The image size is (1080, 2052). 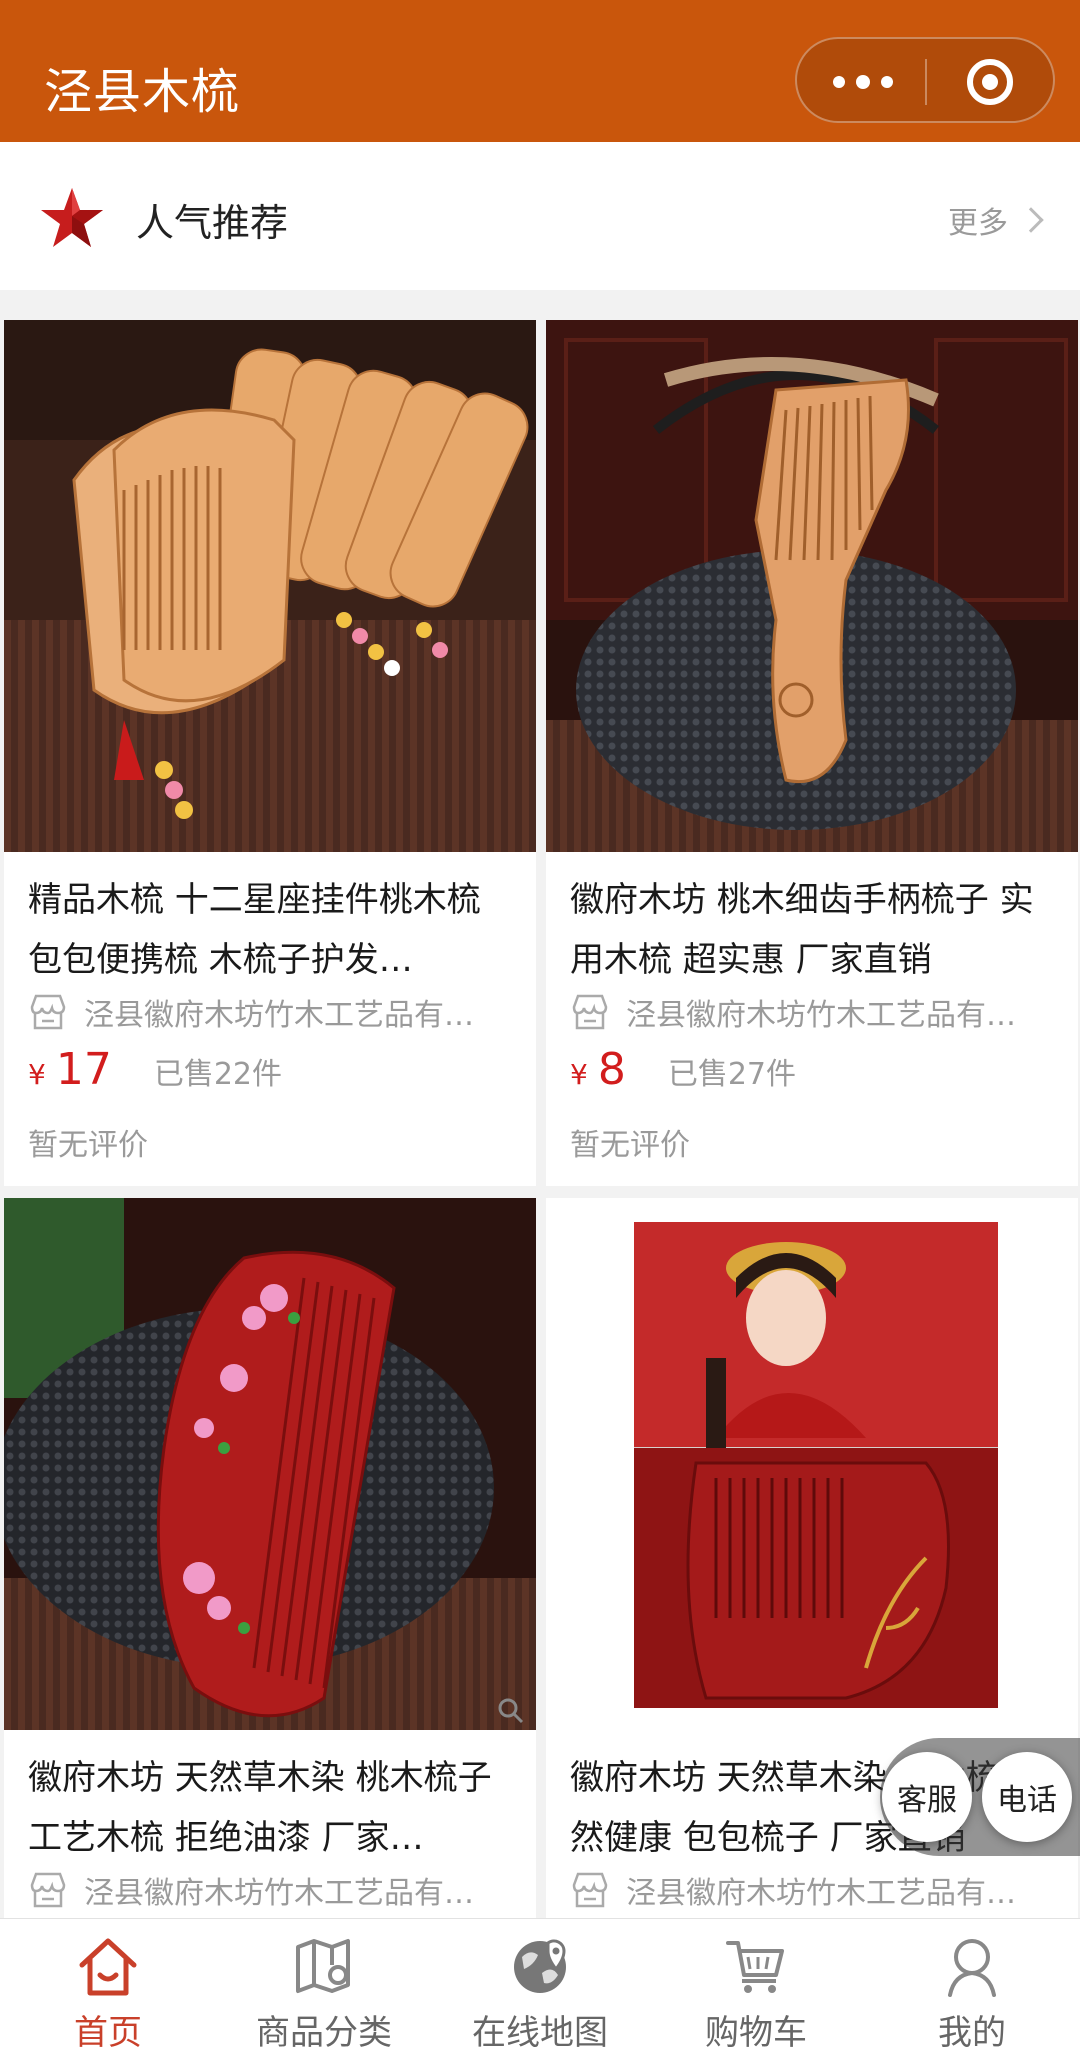 What do you see at coordinates (990, 82) in the screenshot?
I see `target-close-icon` at bounding box center [990, 82].